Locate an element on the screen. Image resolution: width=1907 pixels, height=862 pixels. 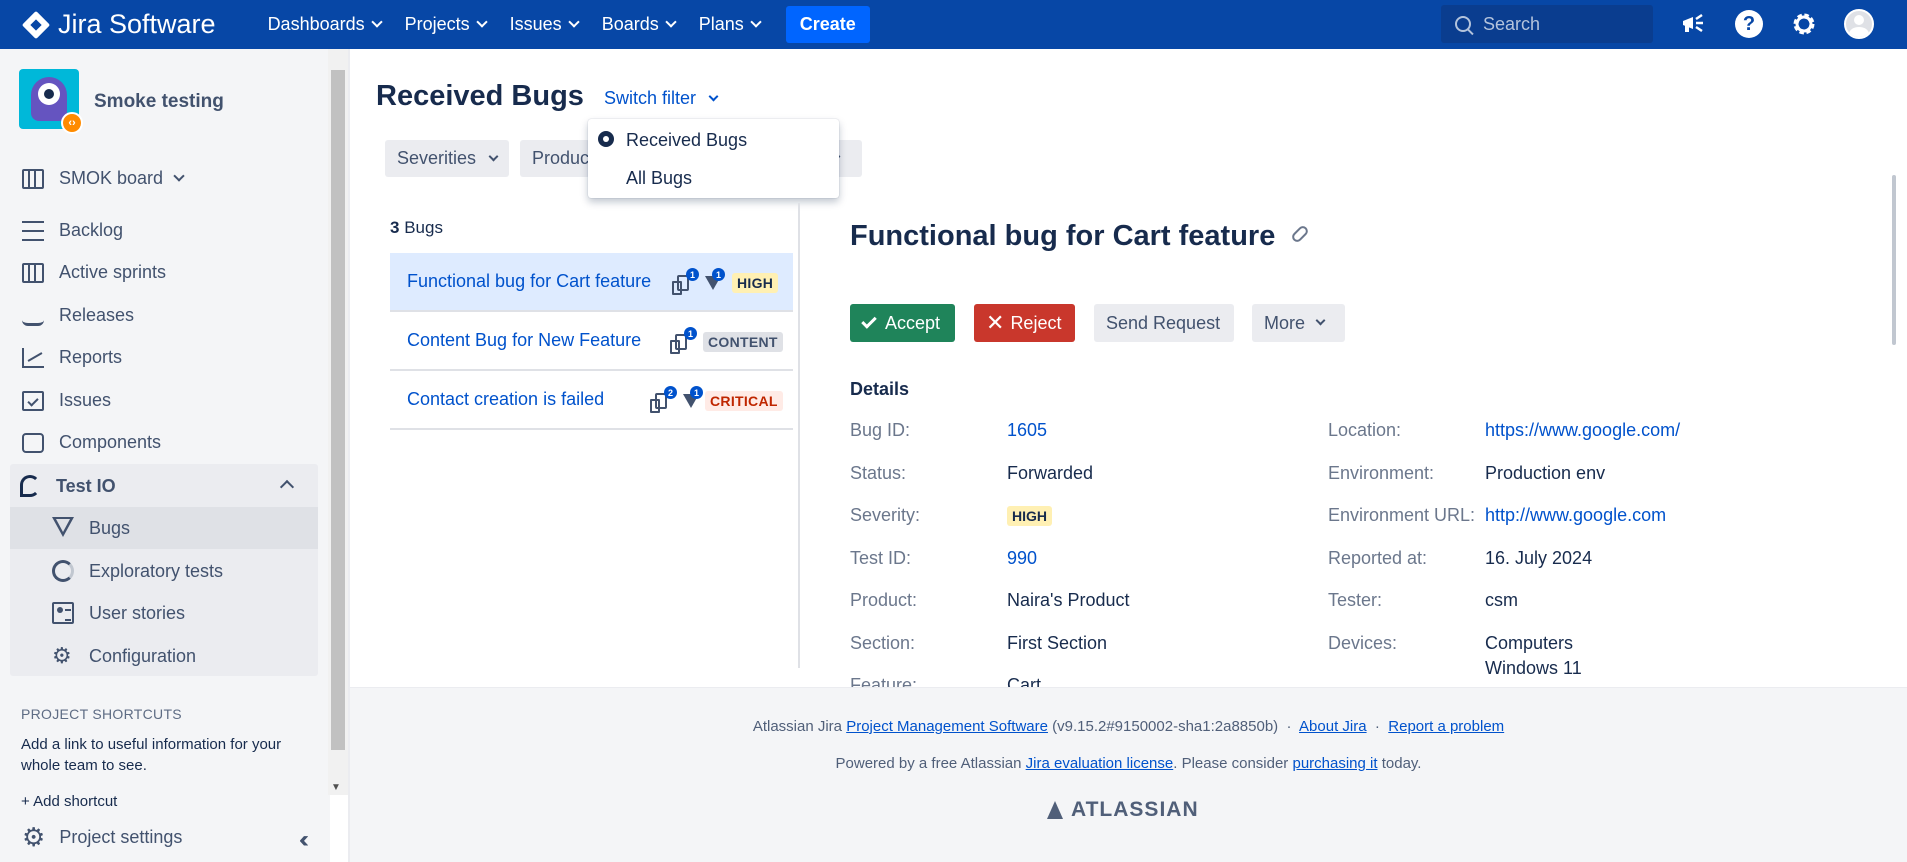
board-icon is located at coordinates (33, 178).